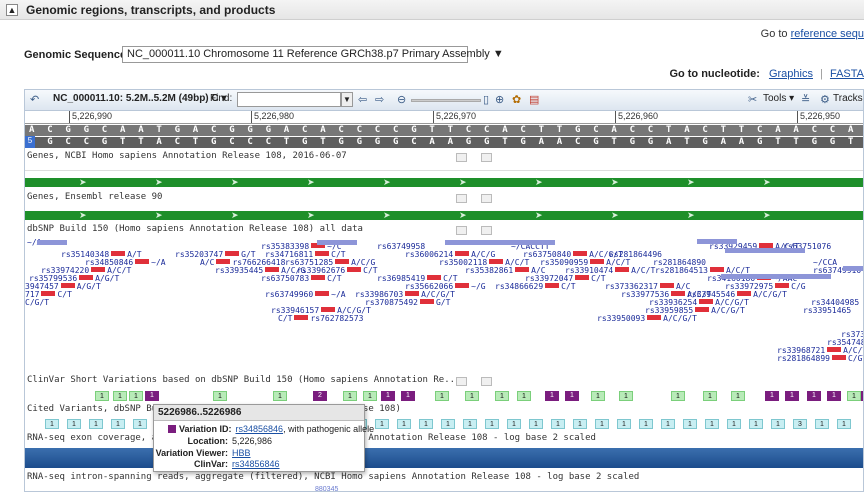 This screenshot has height=492, width=864. Describe the element at coordinates (647, 318) in the screenshot. I see `snp-feature: rs33950093 A/C/G/T` at that location.